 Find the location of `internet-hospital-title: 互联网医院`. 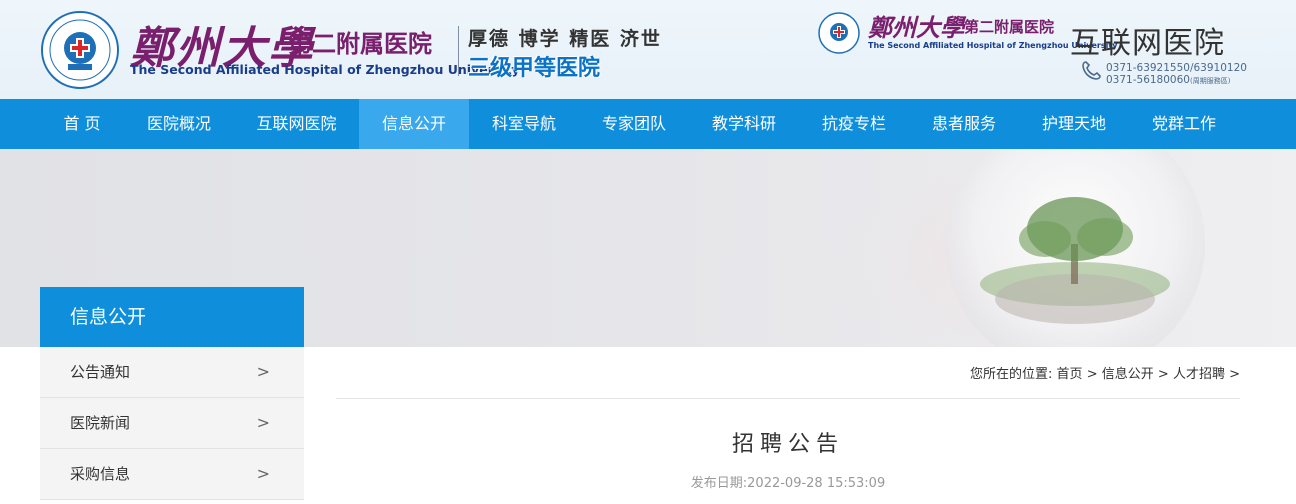

internet-hospital-title: 互联网医院 is located at coordinates (1147, 40).